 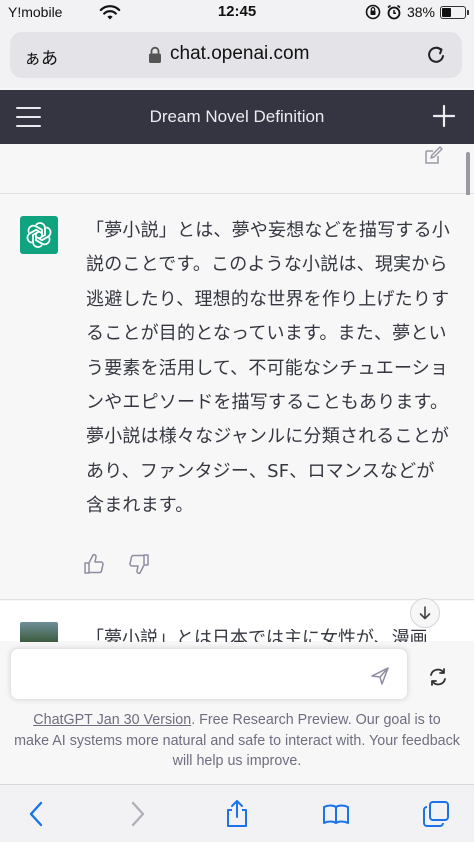 What do you see at coordinates (39, 632) in the screenshot?
I see `avatar` at bounding box center [39, 632].